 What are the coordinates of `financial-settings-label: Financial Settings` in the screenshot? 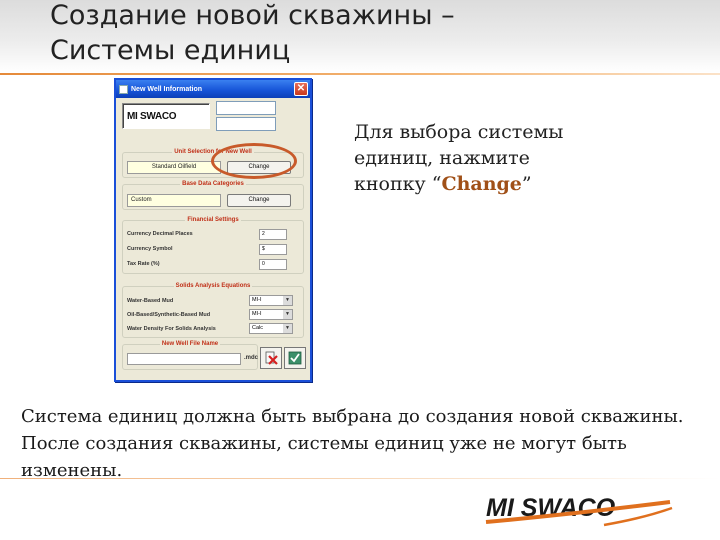 It's located at (213, 220).